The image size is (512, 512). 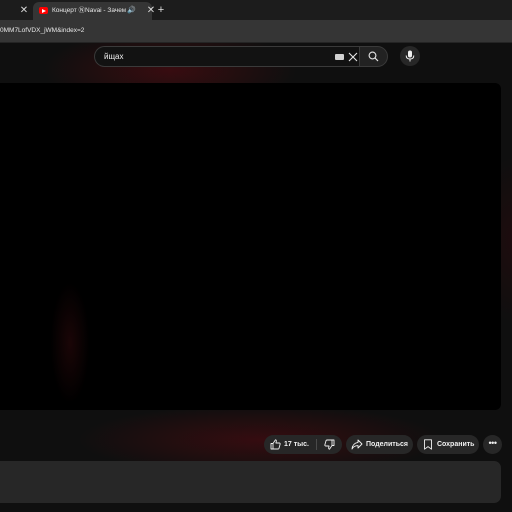 I want to click on thumbs-down-icon, so click(x=329, y=444).